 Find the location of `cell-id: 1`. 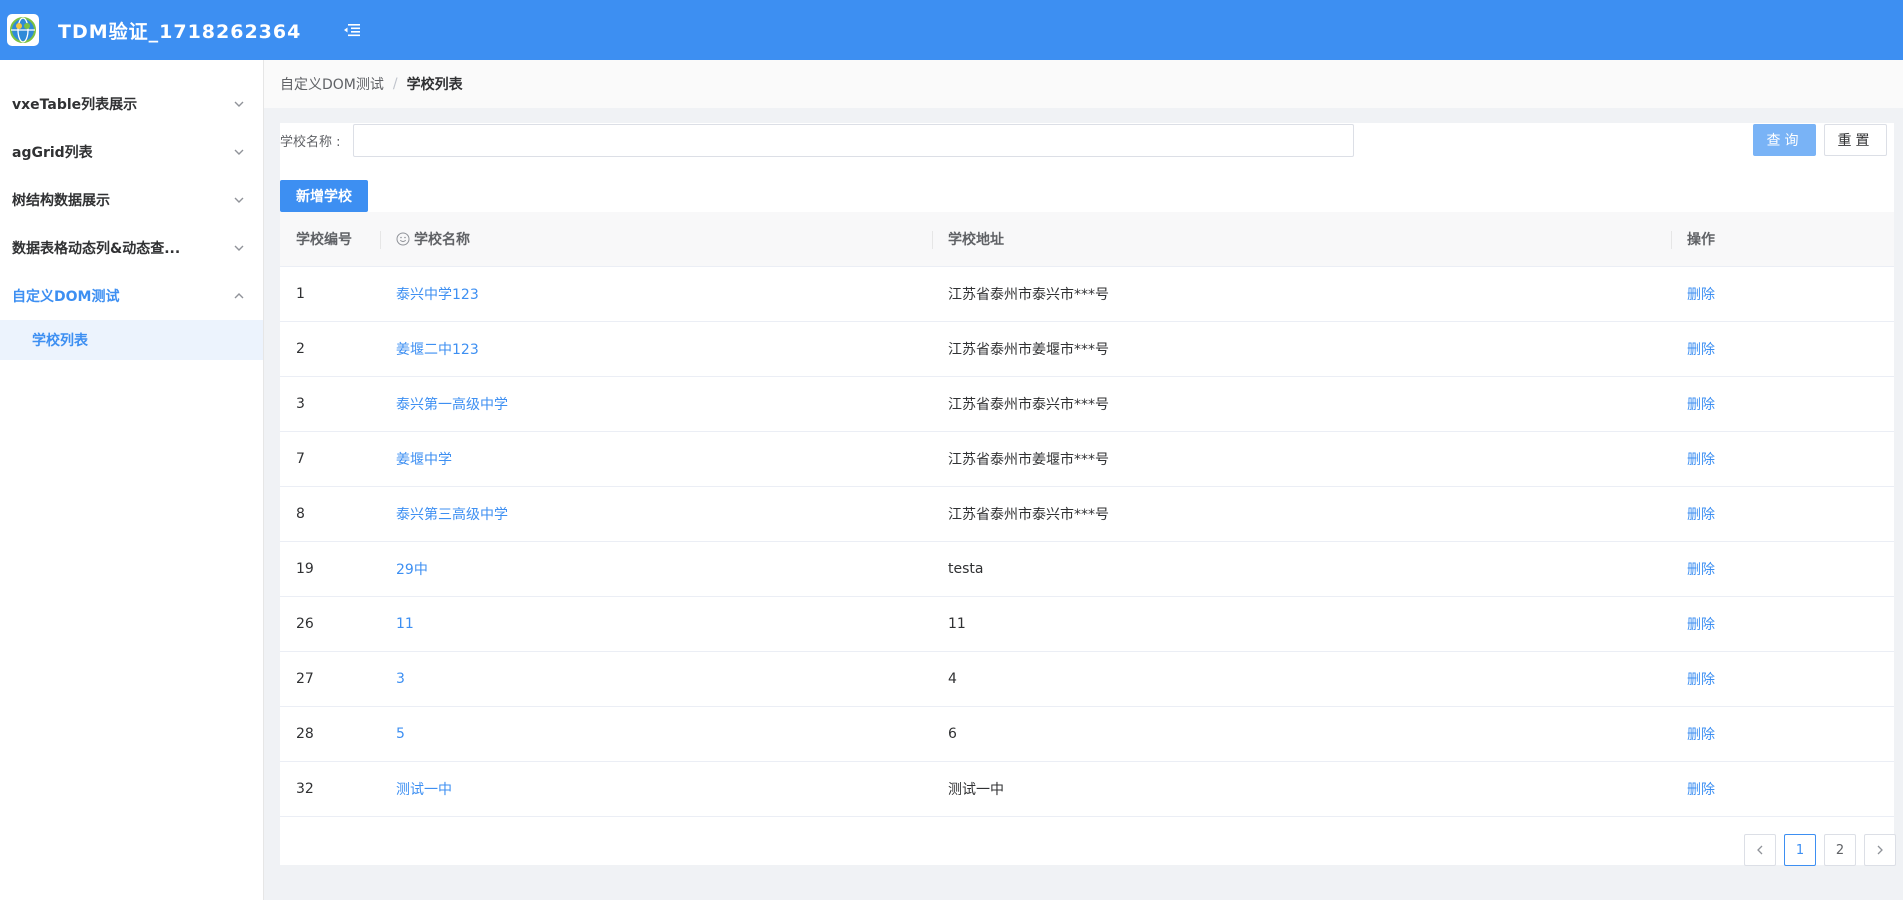

cell-id: 1 is located at coordinates (300, 294).